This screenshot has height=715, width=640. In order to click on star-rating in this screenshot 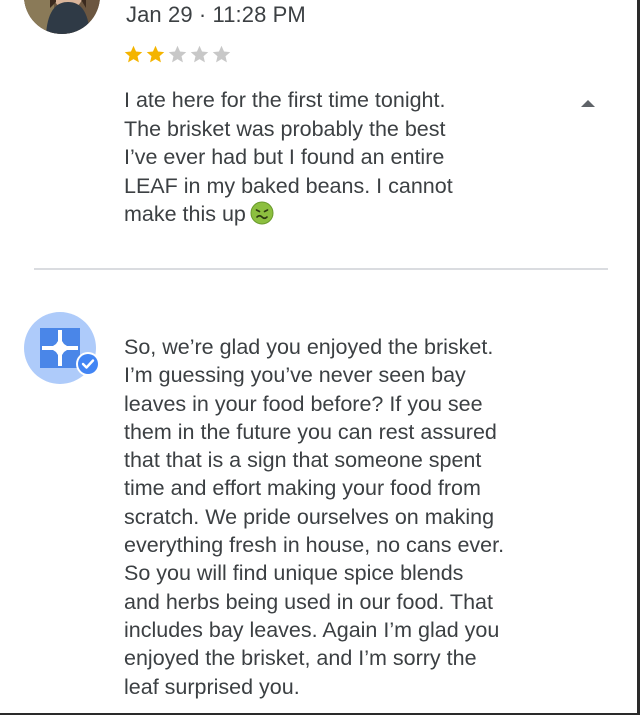, I will do `click(177, 54)`.